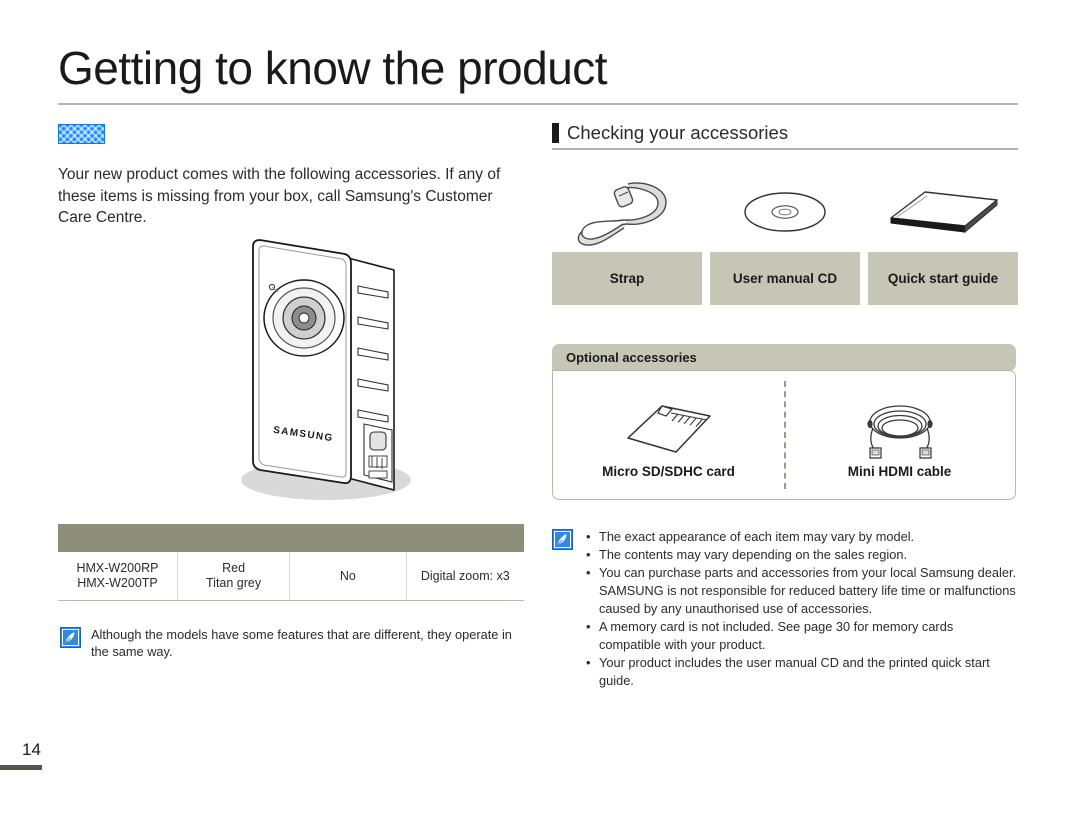 Image resolution: width=1080 pixels, height=825 pixels. I want to click on cell-colour: Red Titan grey, so click(234, 576).